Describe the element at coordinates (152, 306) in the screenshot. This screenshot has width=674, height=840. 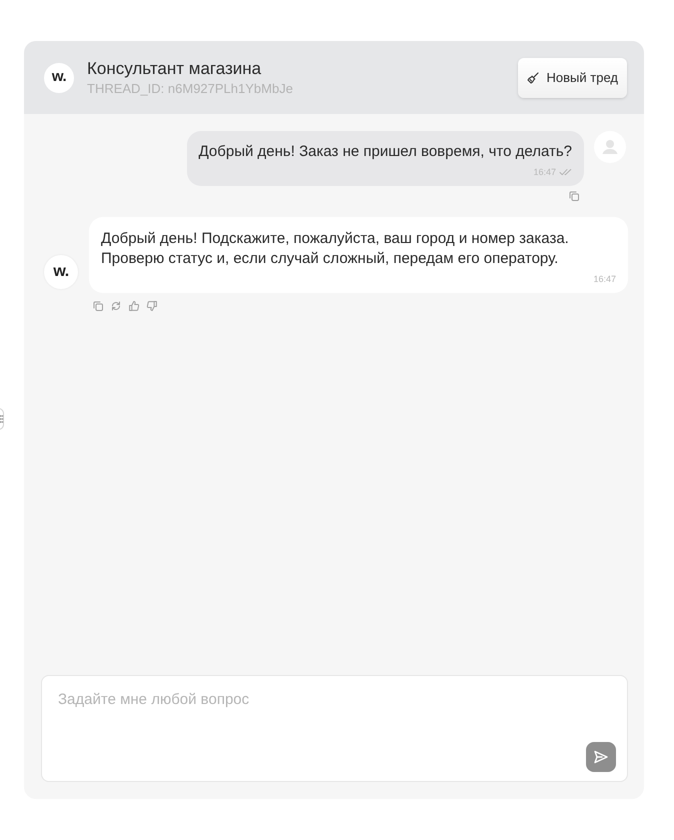
I see `thumbs-down-icon` at that location.